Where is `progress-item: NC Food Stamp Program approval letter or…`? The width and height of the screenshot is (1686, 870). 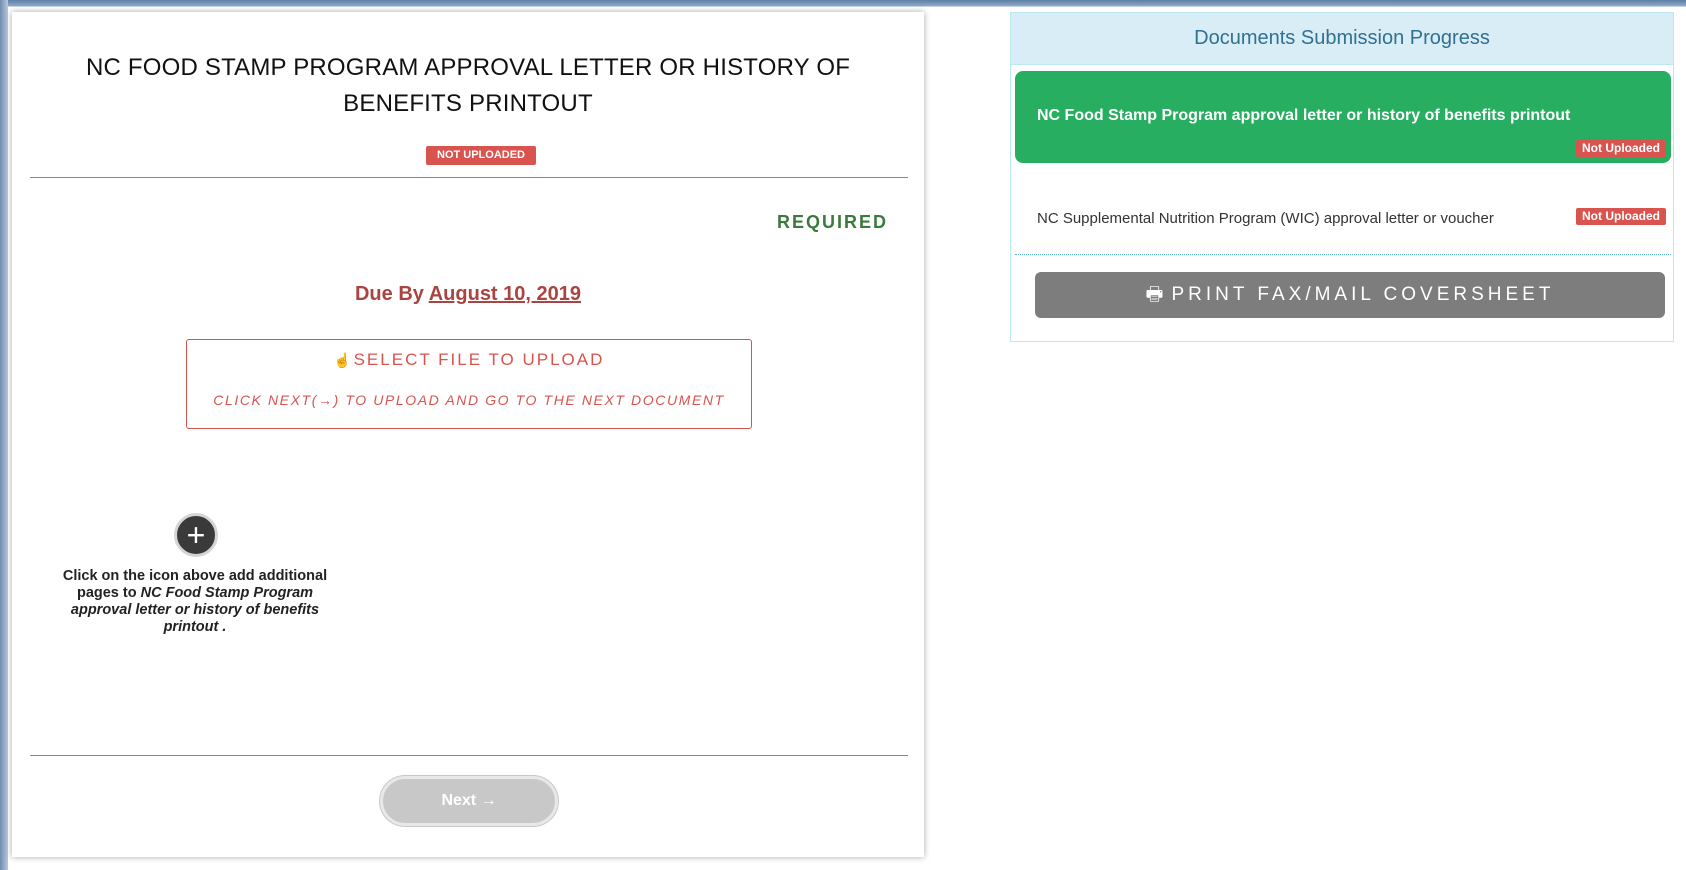 progress-item: NC Food Stamp Program approval letter or… is located at coordinates (1343, 117).